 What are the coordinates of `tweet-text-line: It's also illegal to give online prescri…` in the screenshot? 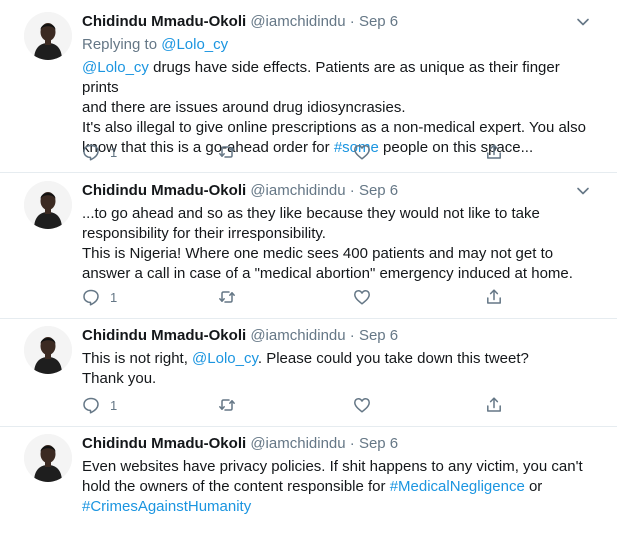 It's located at (334, 127).